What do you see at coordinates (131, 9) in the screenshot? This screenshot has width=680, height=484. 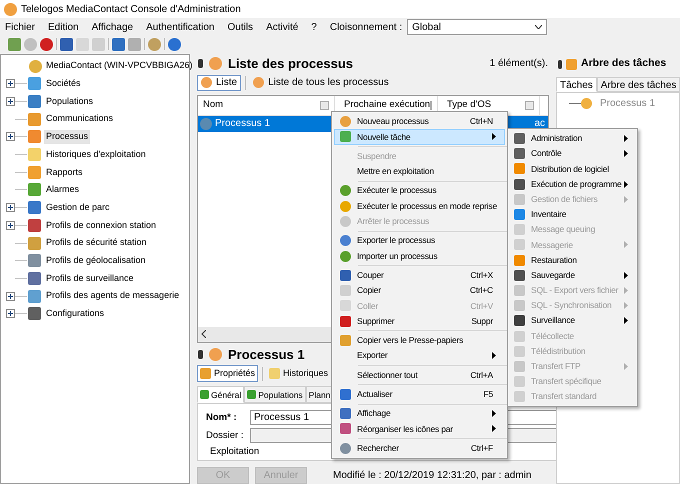 I see `window-title: Telelogos MediaContact Console d'Administration` at bounding box center [131, 9].